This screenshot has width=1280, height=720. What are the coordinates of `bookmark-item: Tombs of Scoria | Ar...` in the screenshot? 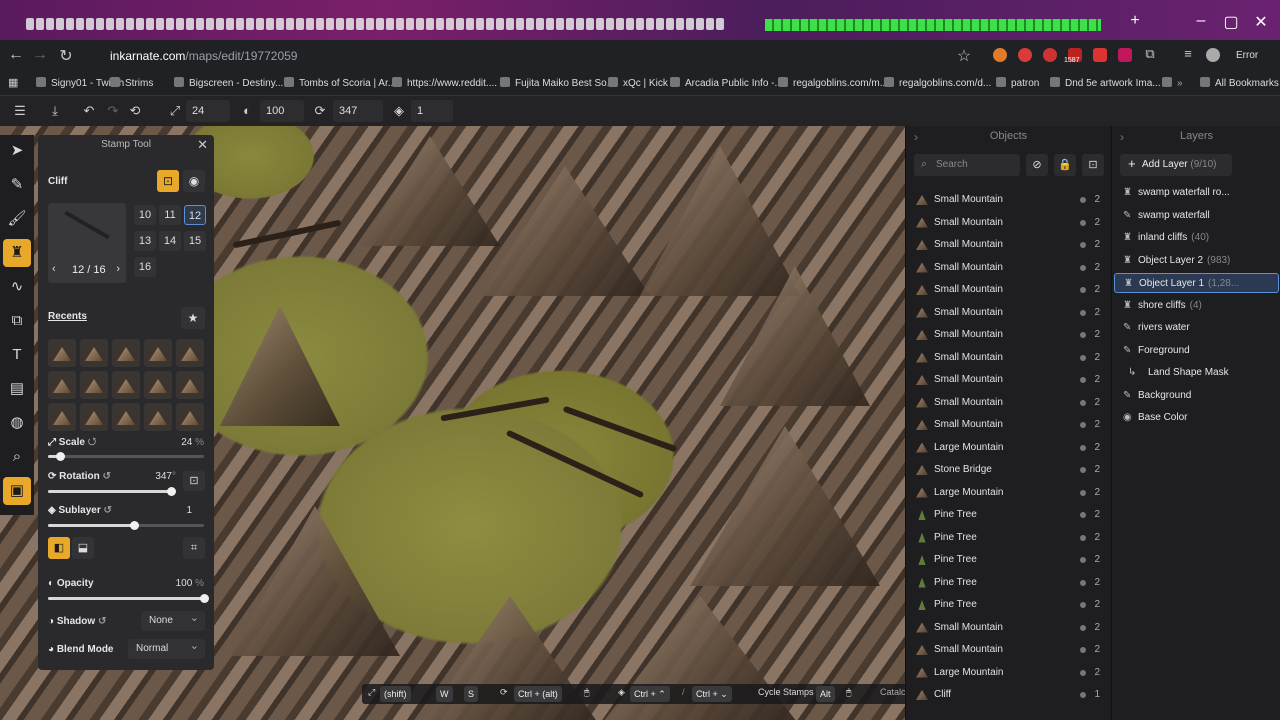 It's located at (340, 83).